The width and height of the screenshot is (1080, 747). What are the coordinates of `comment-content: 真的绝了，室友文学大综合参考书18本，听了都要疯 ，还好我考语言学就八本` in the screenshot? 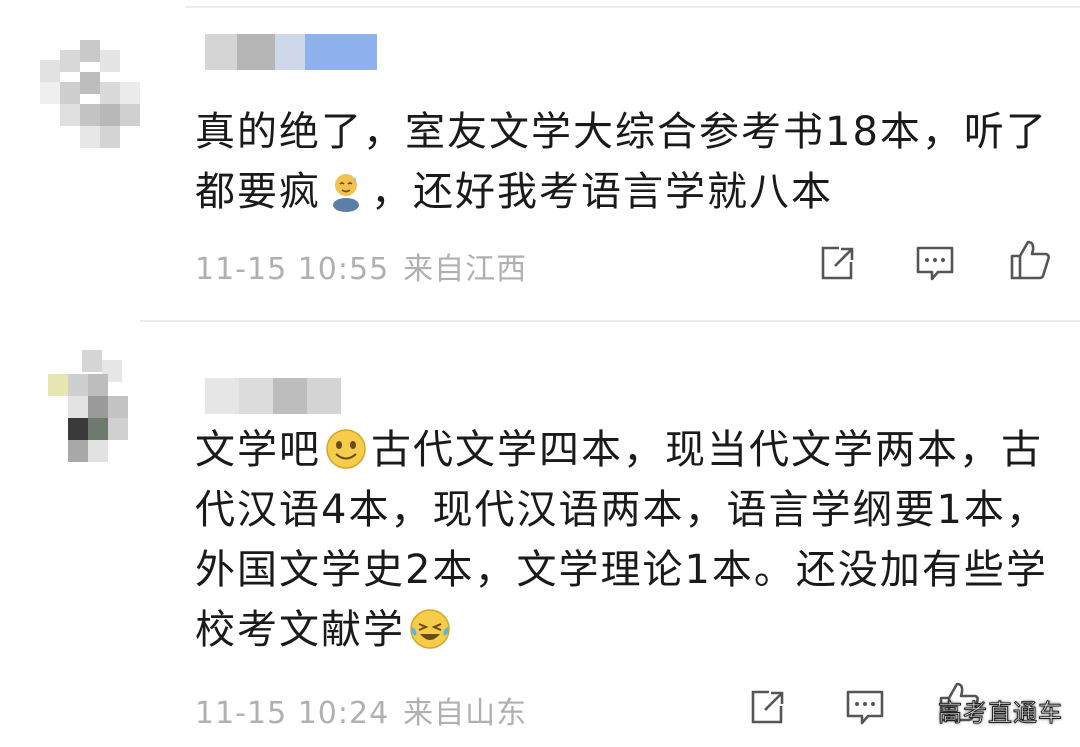 It's located at (625, 162).